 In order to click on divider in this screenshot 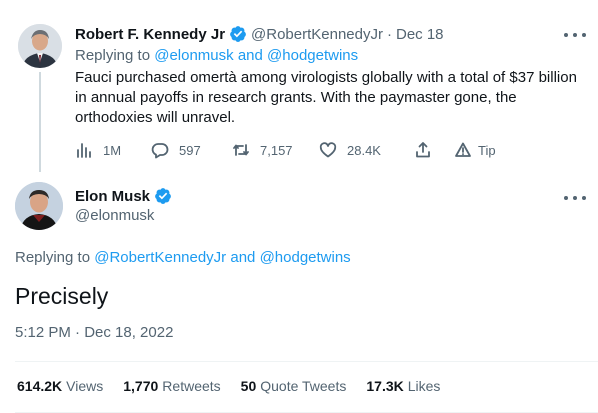, I will do `click(306, 361)`.